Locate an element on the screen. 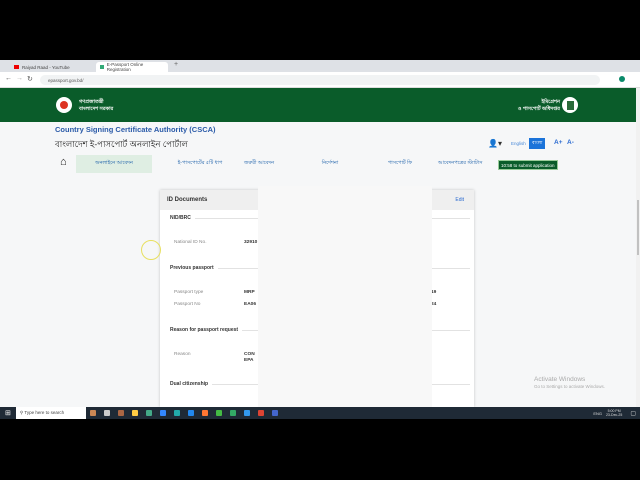 This screenshot has width=640, height=480. gov-line-2: বাংলাদেশ সরকার is located at coordinates (96, 109).